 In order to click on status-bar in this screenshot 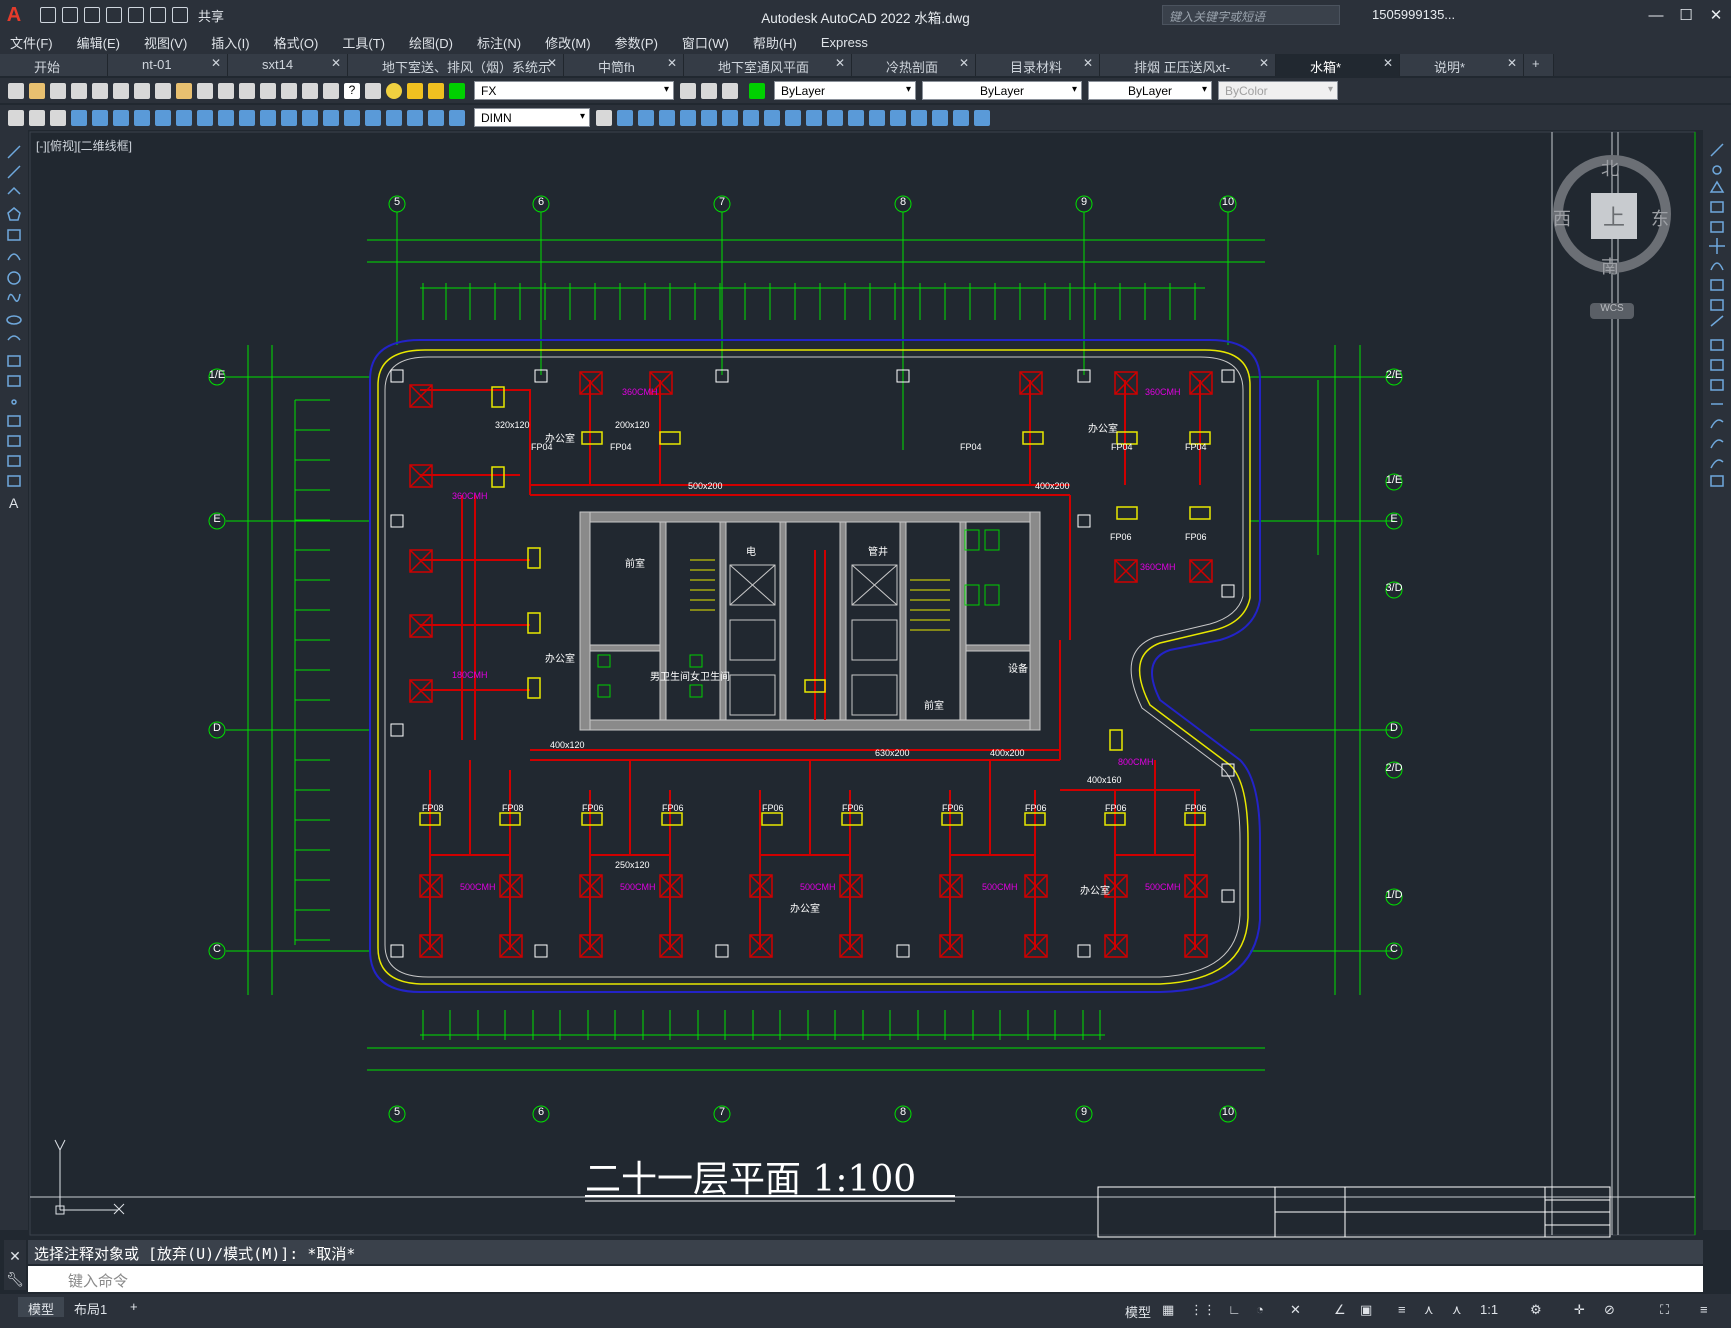, I will do `click(865, 1311)`.